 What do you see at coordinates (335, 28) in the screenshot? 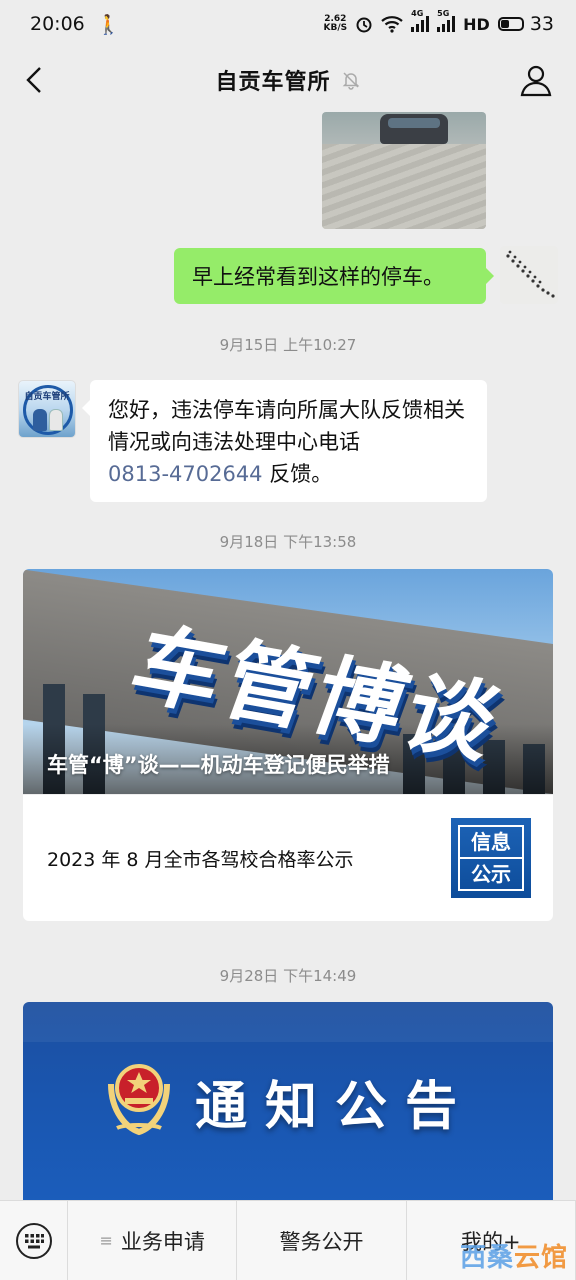
I see `network-speed-unit: KB/S` at bounding box center [335, 28].